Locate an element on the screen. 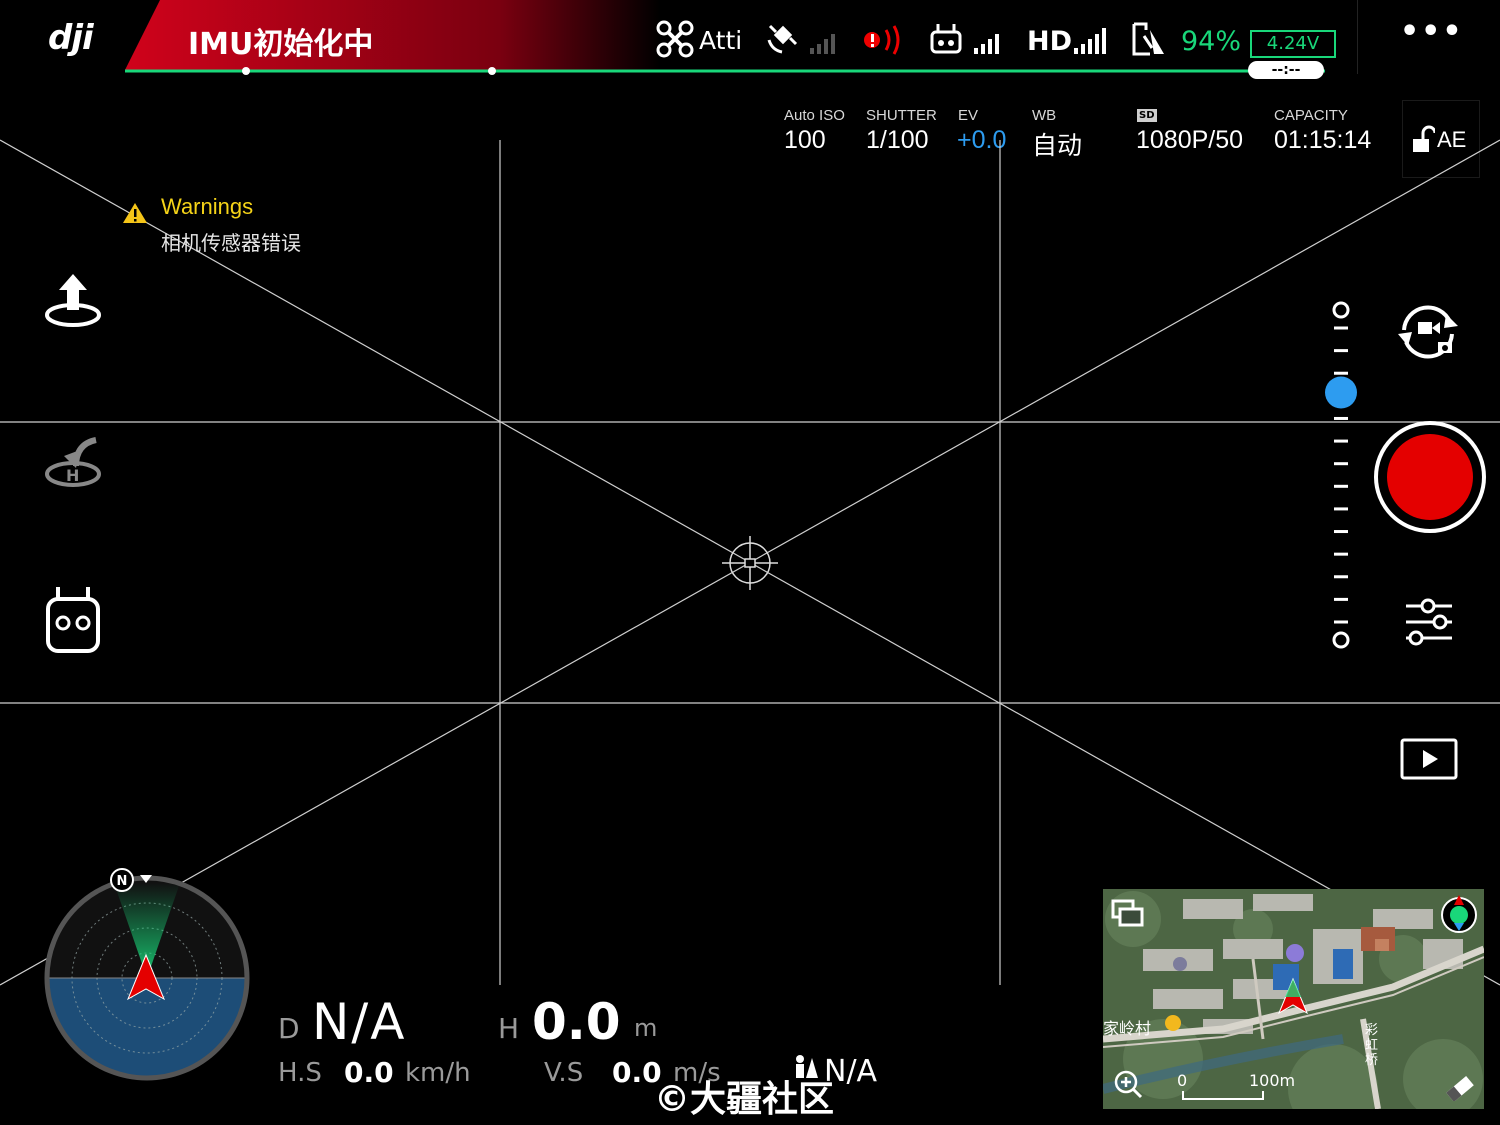 Image resolution: width=1500 pixels, height=1125 pixels. map-clear-path-icon is located at coordinates (1460, 1086).